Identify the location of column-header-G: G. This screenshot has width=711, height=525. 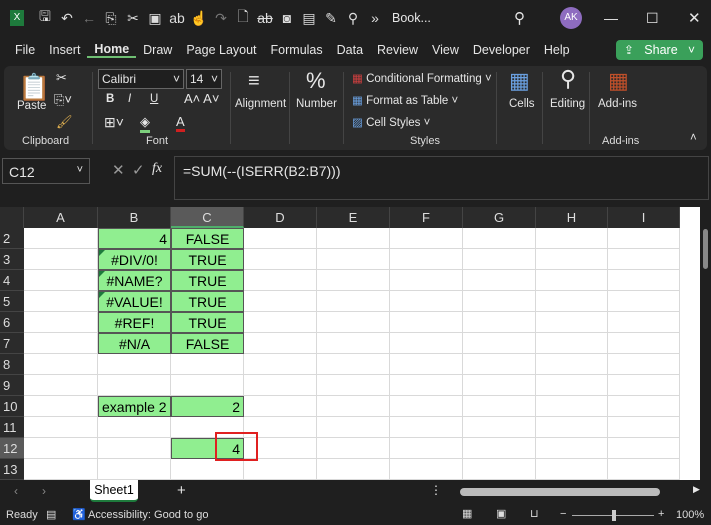
(499, 217).